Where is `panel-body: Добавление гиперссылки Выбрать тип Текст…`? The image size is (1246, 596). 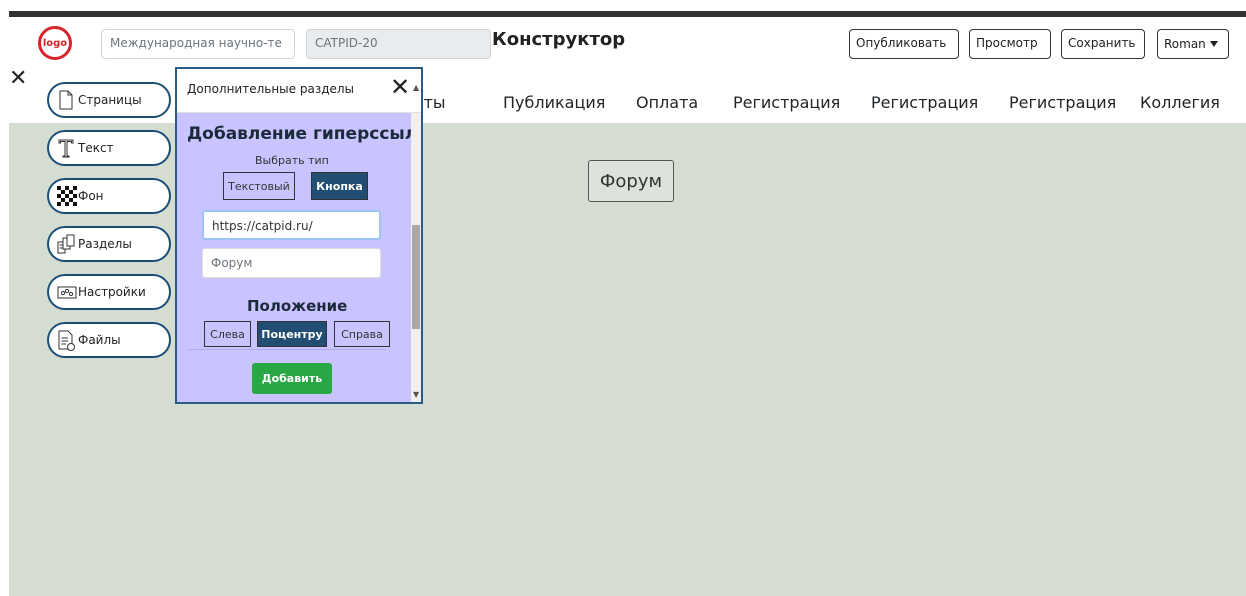
panel-body: Добавление гиперссылки Выбрать тип Текст… is located at coordinates (299, 257).